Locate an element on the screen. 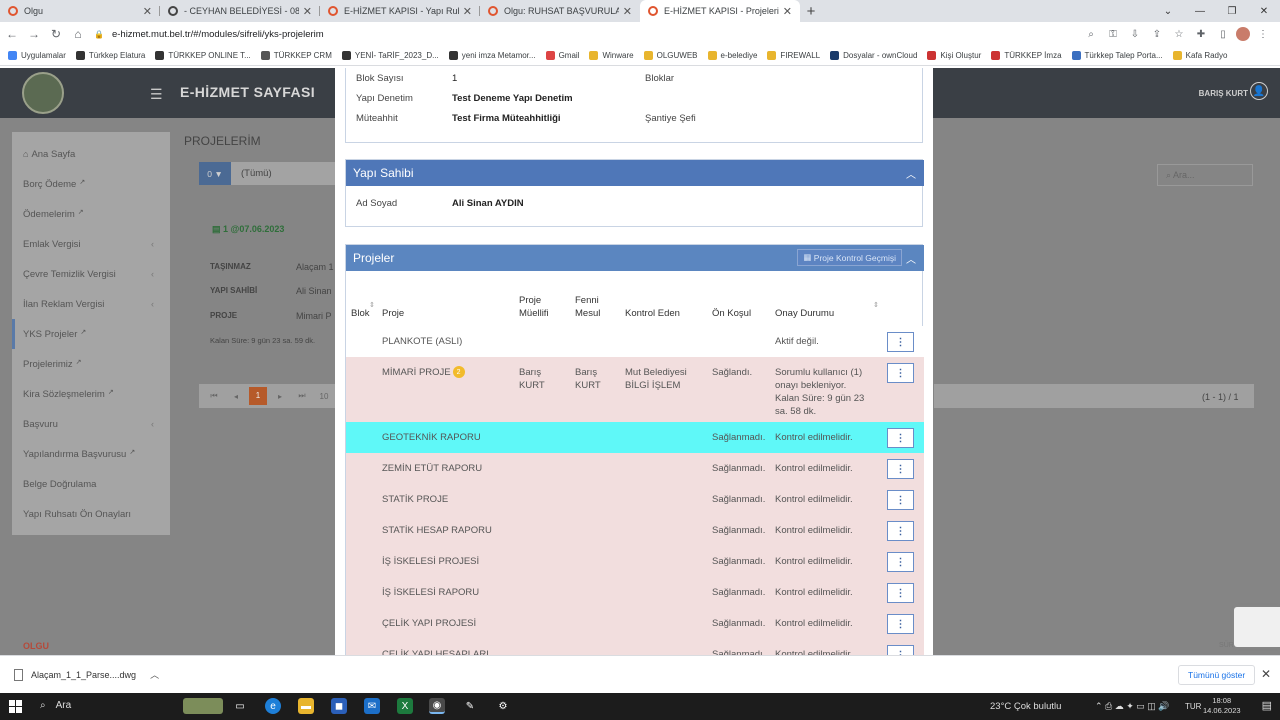  sidebar-item: Projelerimiz ↗ is located at coordinates (91, 364).